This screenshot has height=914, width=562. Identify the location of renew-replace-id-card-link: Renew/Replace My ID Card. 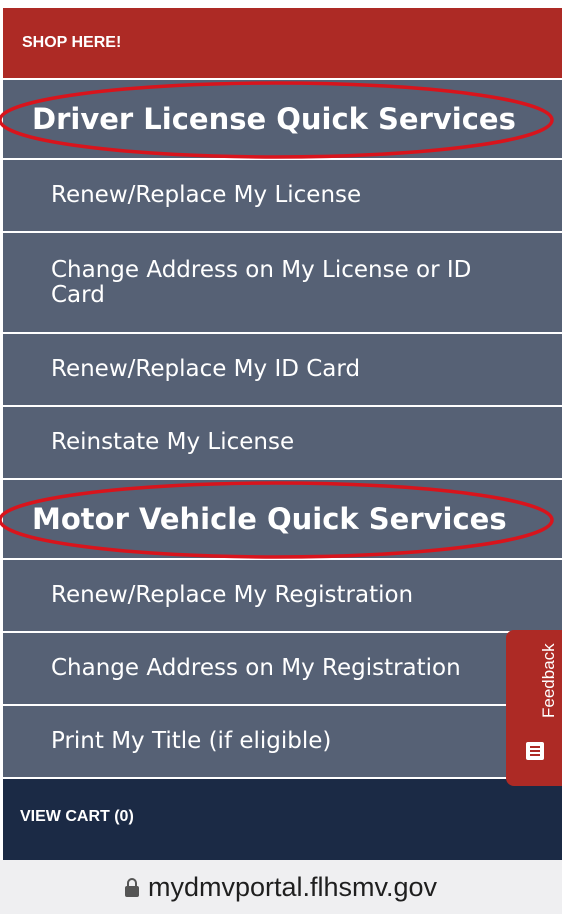
(282, 370).